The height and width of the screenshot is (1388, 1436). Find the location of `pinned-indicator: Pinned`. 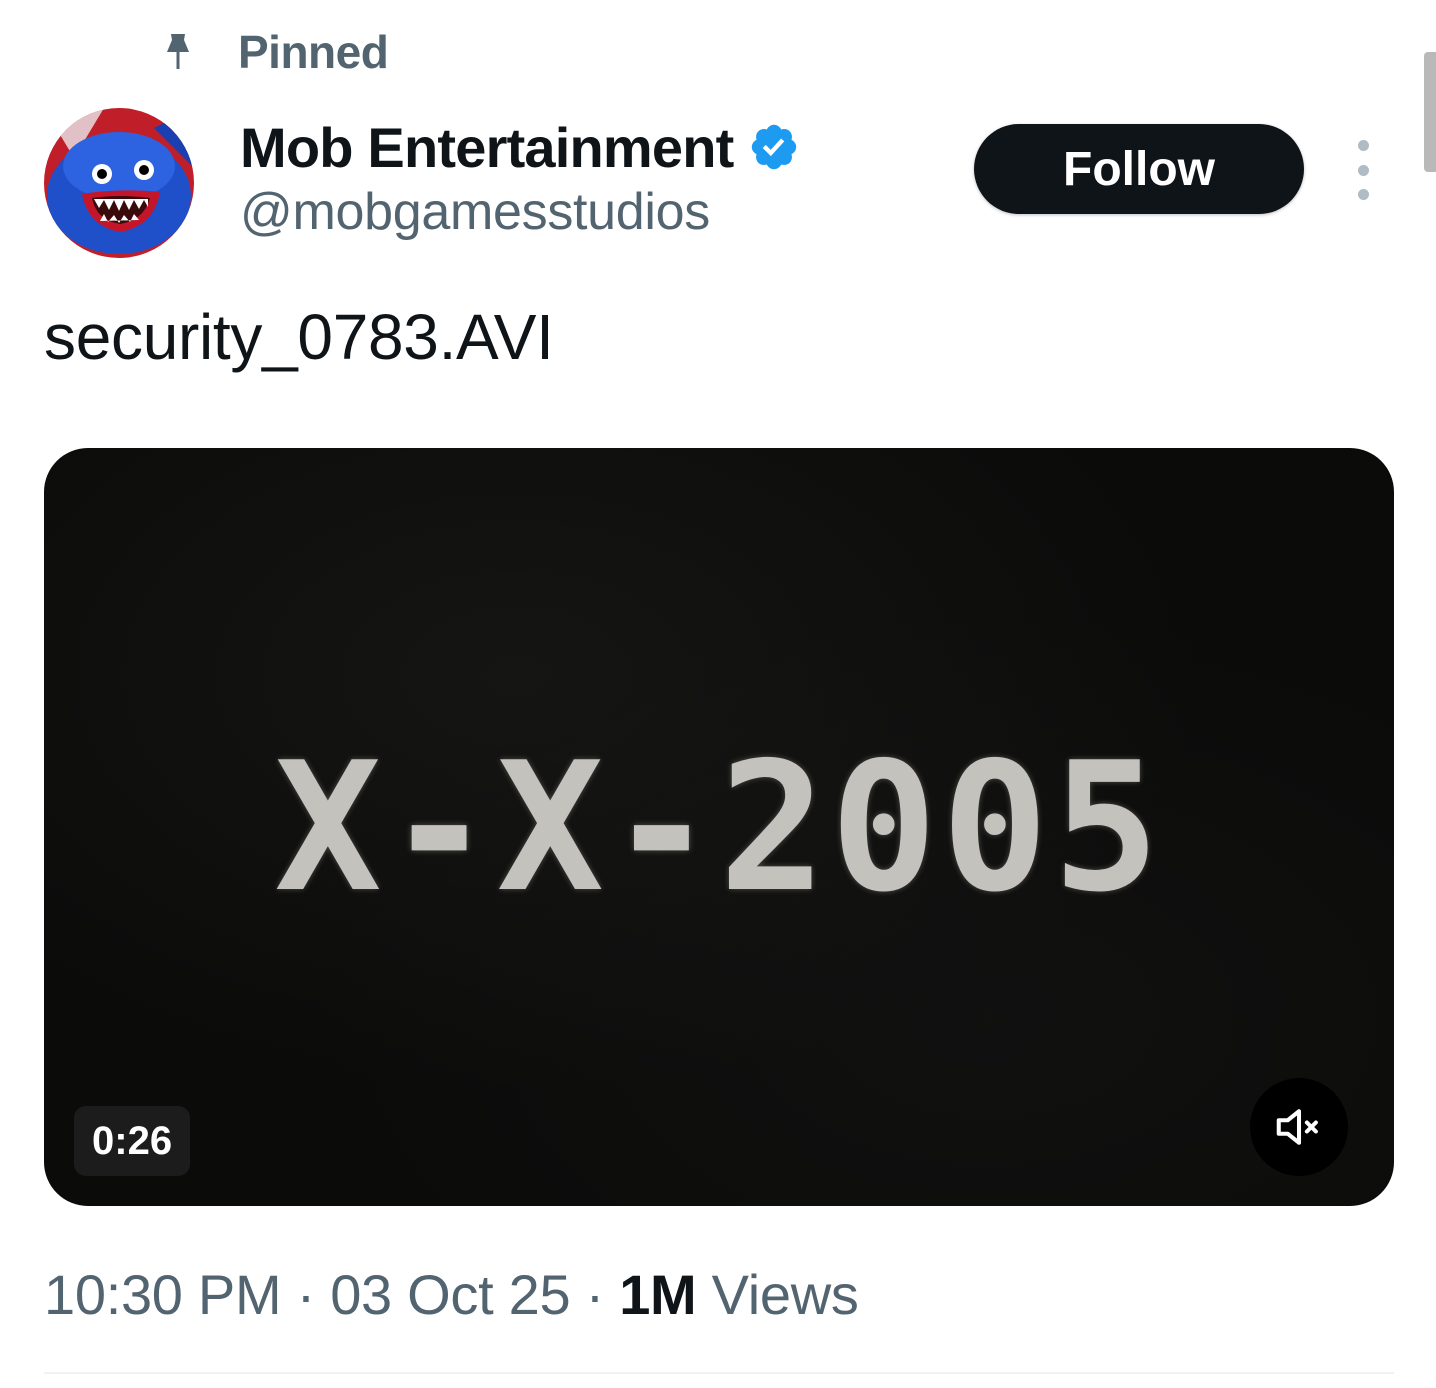

pinned-indicator: Pinned is located at coordinates (274, 52).